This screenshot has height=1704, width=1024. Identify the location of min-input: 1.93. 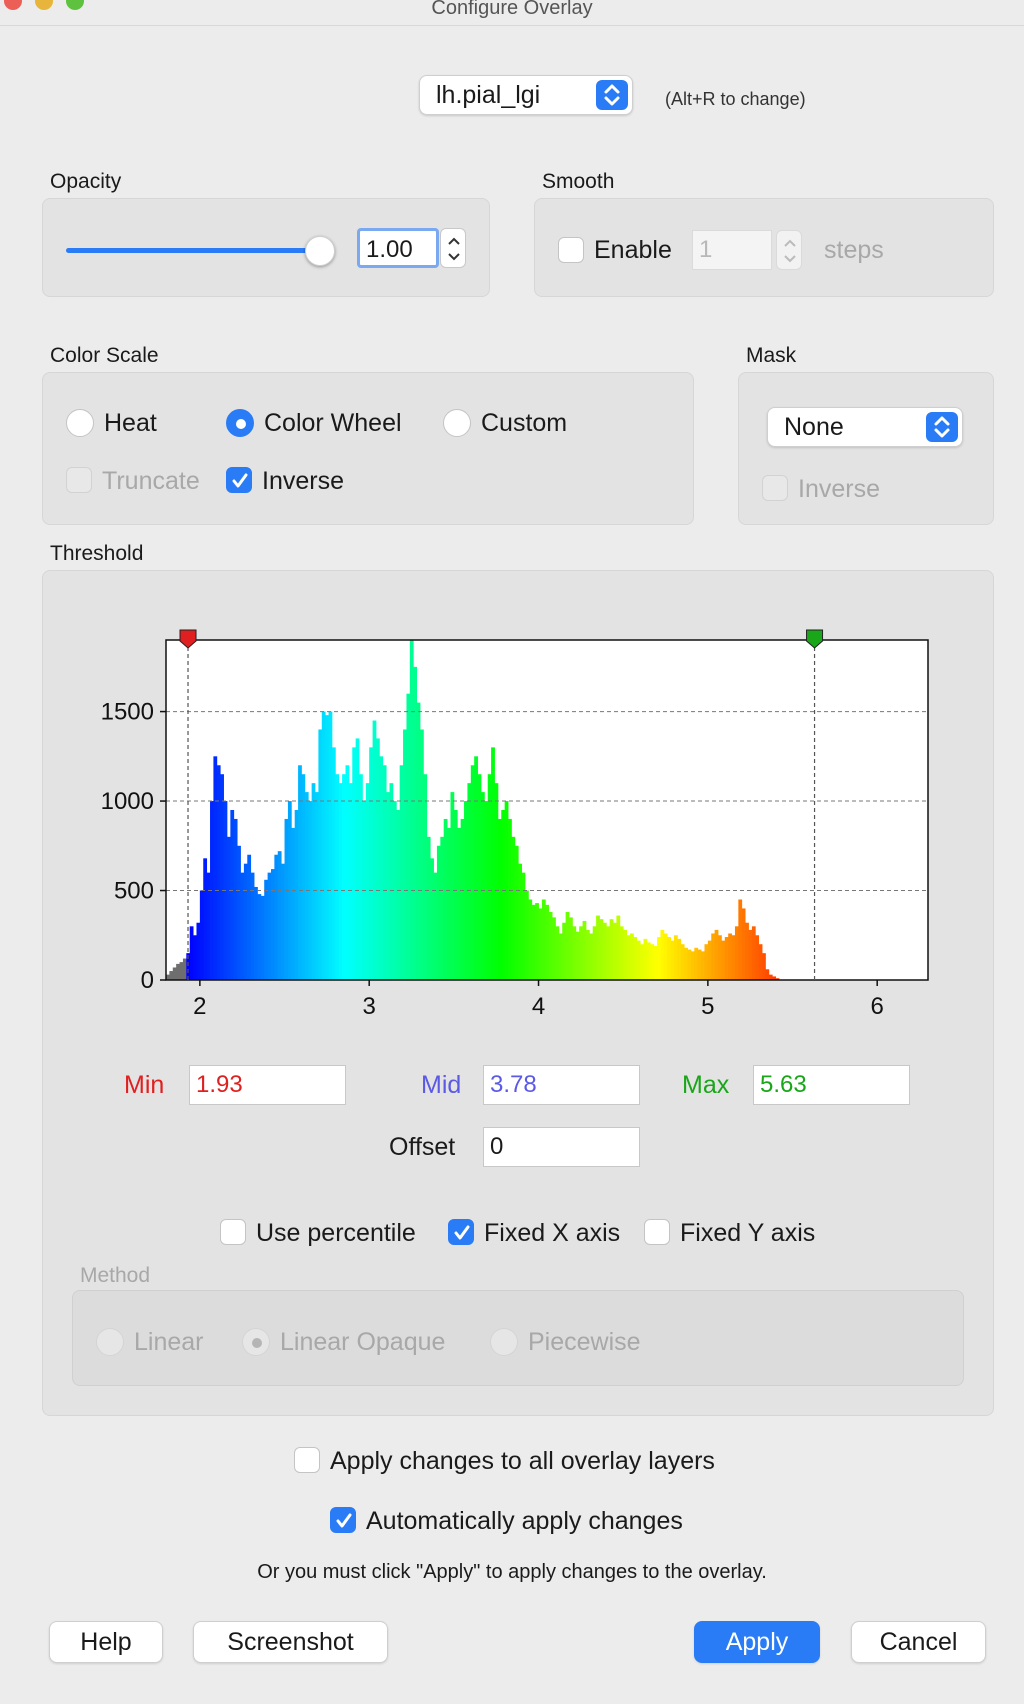
(267, 1085).